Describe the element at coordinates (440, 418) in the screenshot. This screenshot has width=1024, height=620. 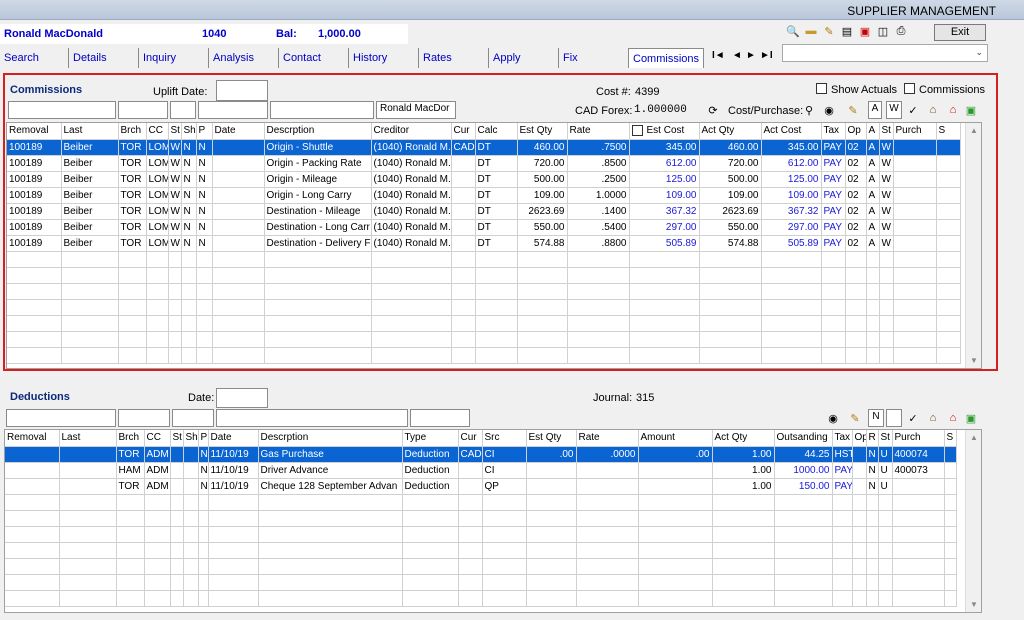
I see `ded-filter-type` at that location.